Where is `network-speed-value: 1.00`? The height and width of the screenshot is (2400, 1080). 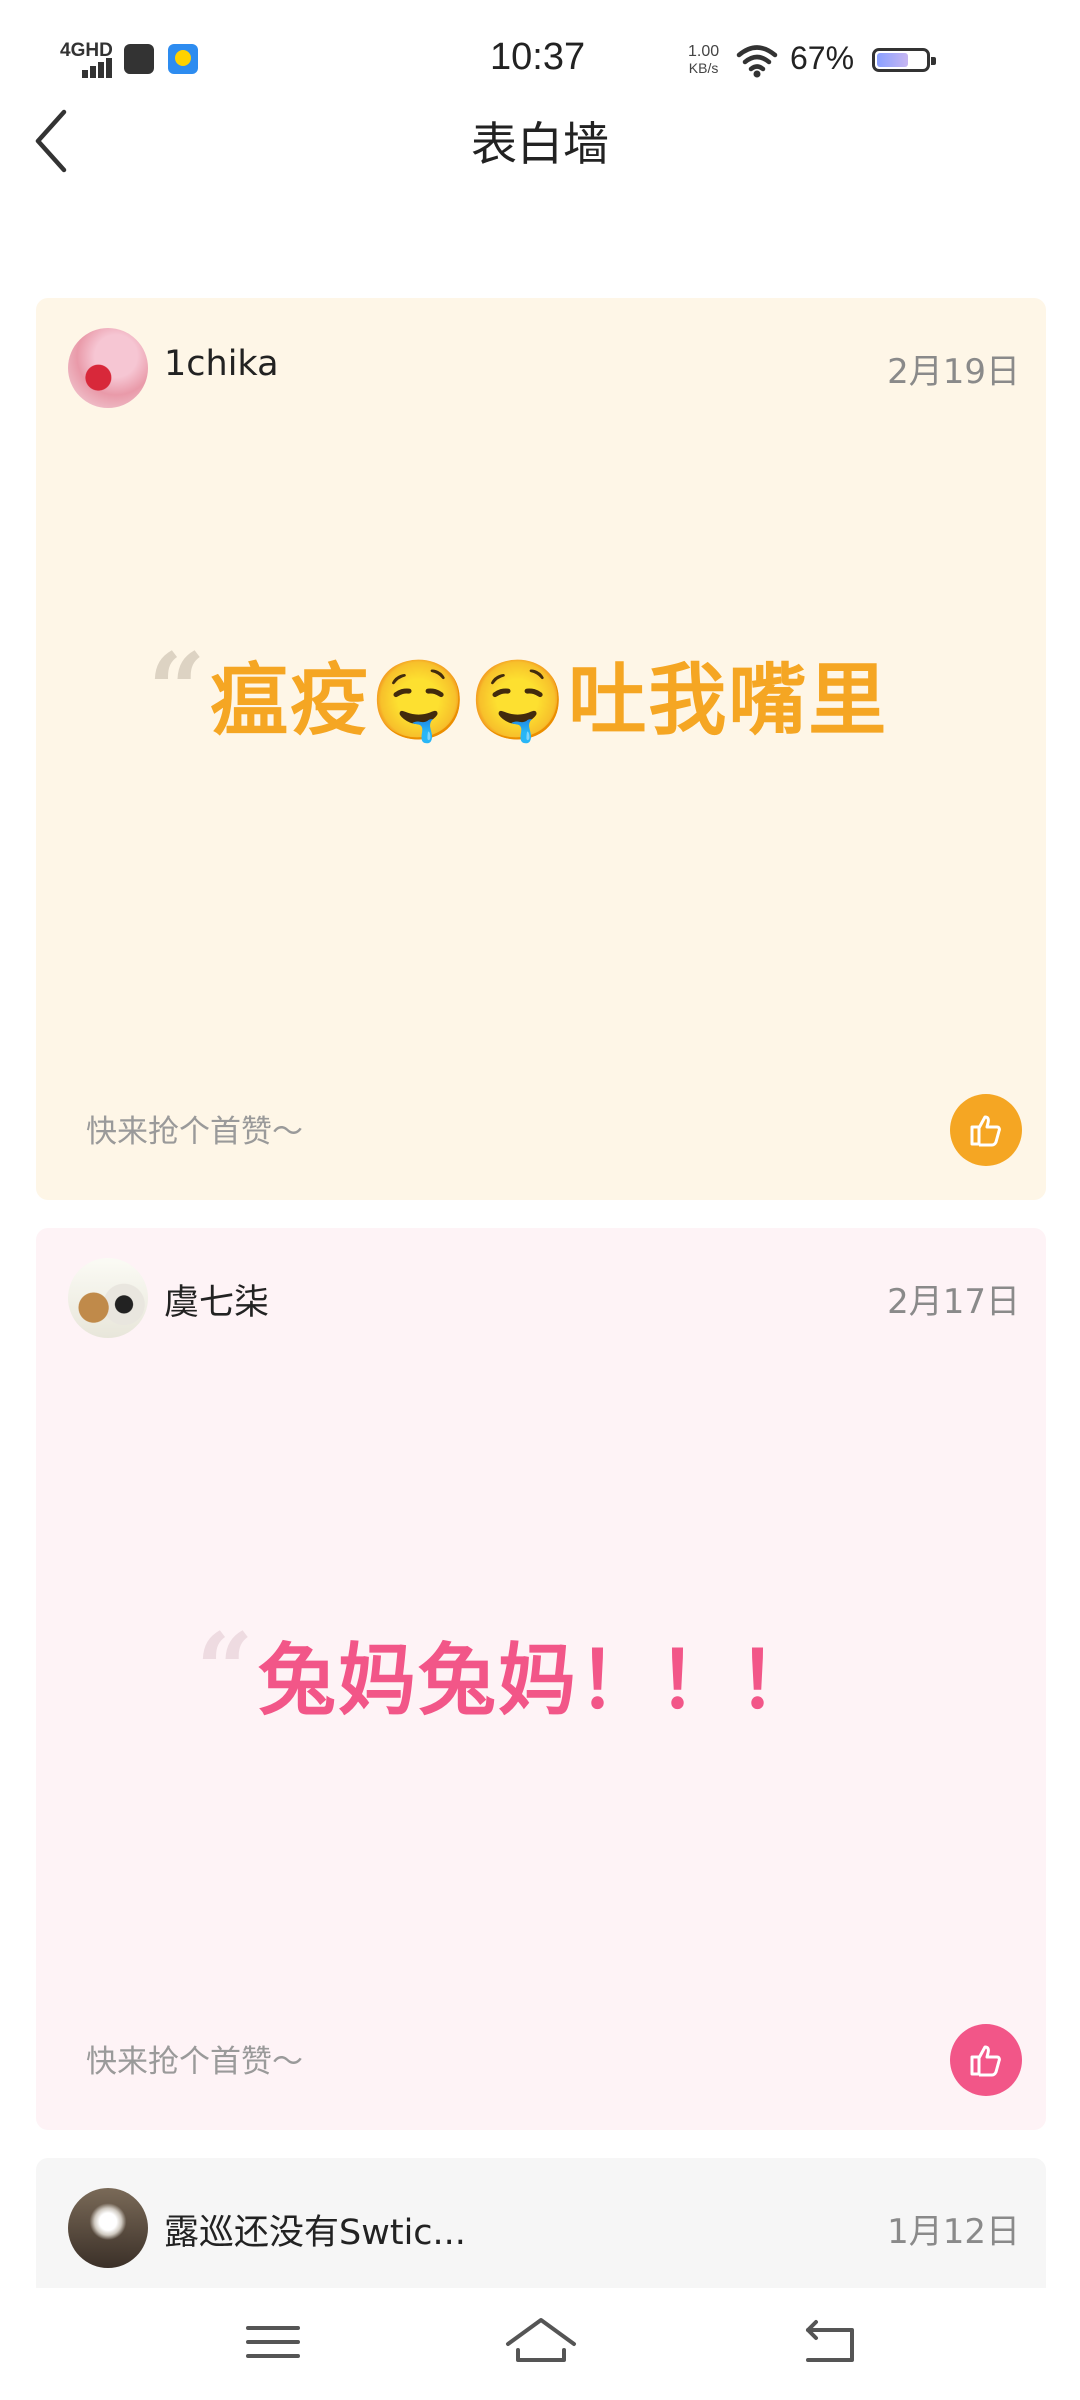
network-speed-value: 1.00 is located at coordinates (704, 51).